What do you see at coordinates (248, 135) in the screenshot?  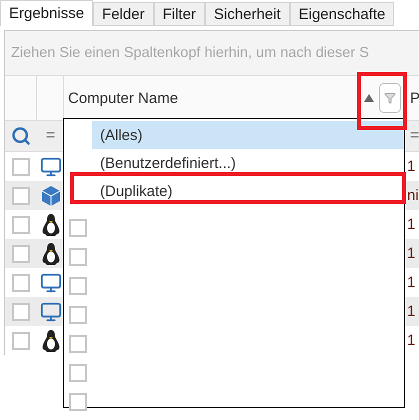 I see `filter-option: (Alles)` at bounding box center [248, 135].